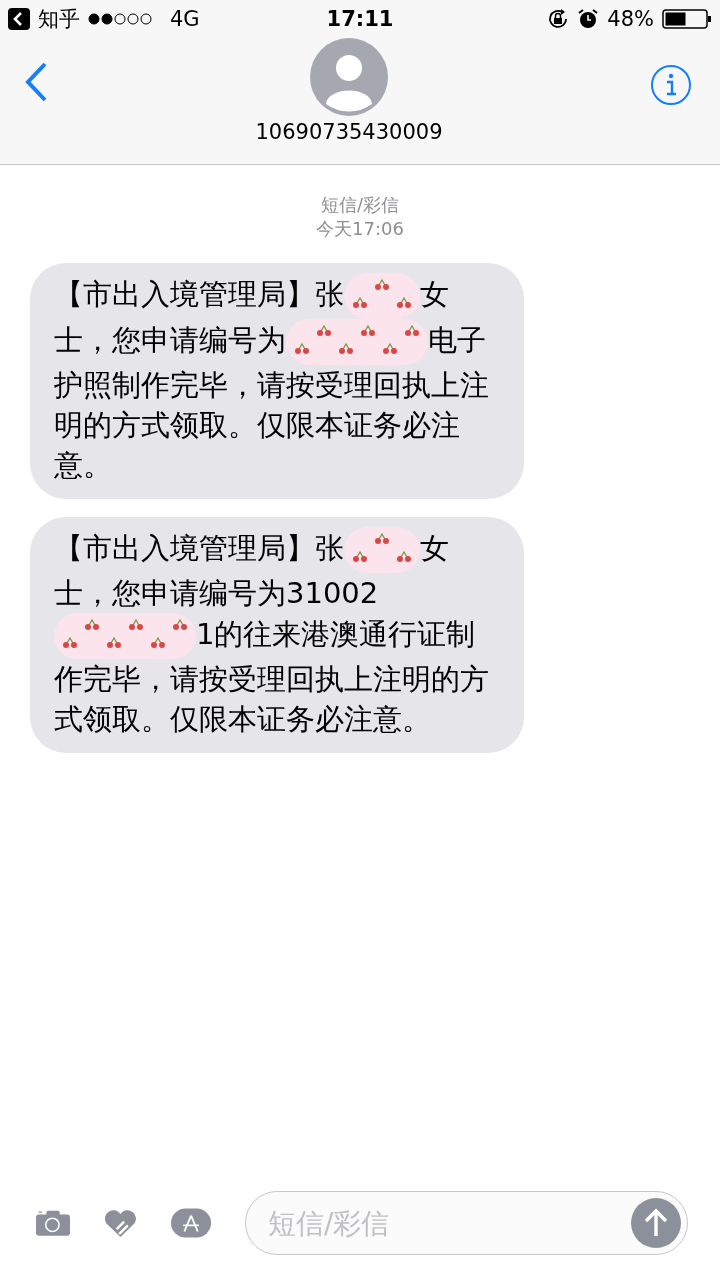 The width and height of the screenshot is (720, 1281). What do you see at coordinates (19, 19) in the screenshot?
I see `back-app-icon` at bounding box center [19, 19].